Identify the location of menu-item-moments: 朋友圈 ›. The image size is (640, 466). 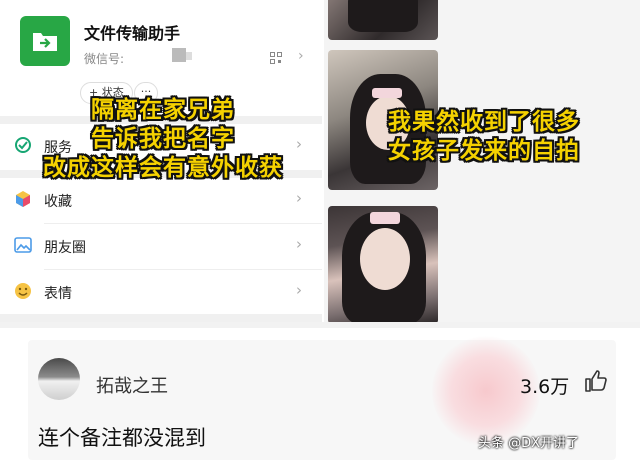
(161, 246).